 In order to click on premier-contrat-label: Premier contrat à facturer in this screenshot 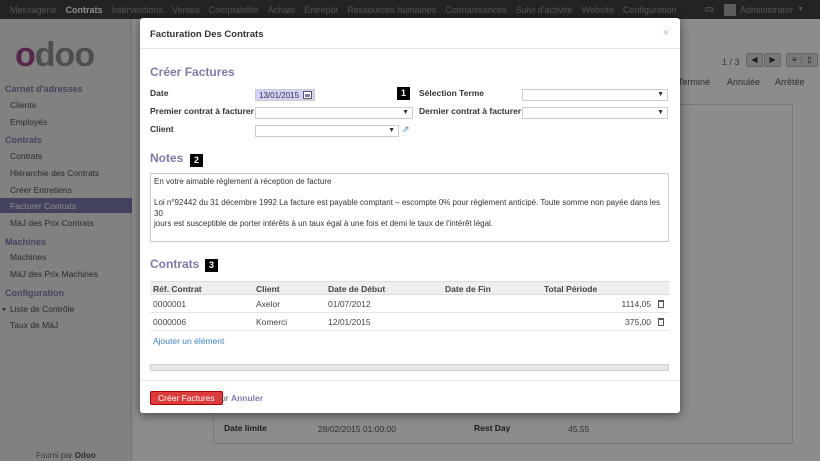, I will do `click(202, 111)`.